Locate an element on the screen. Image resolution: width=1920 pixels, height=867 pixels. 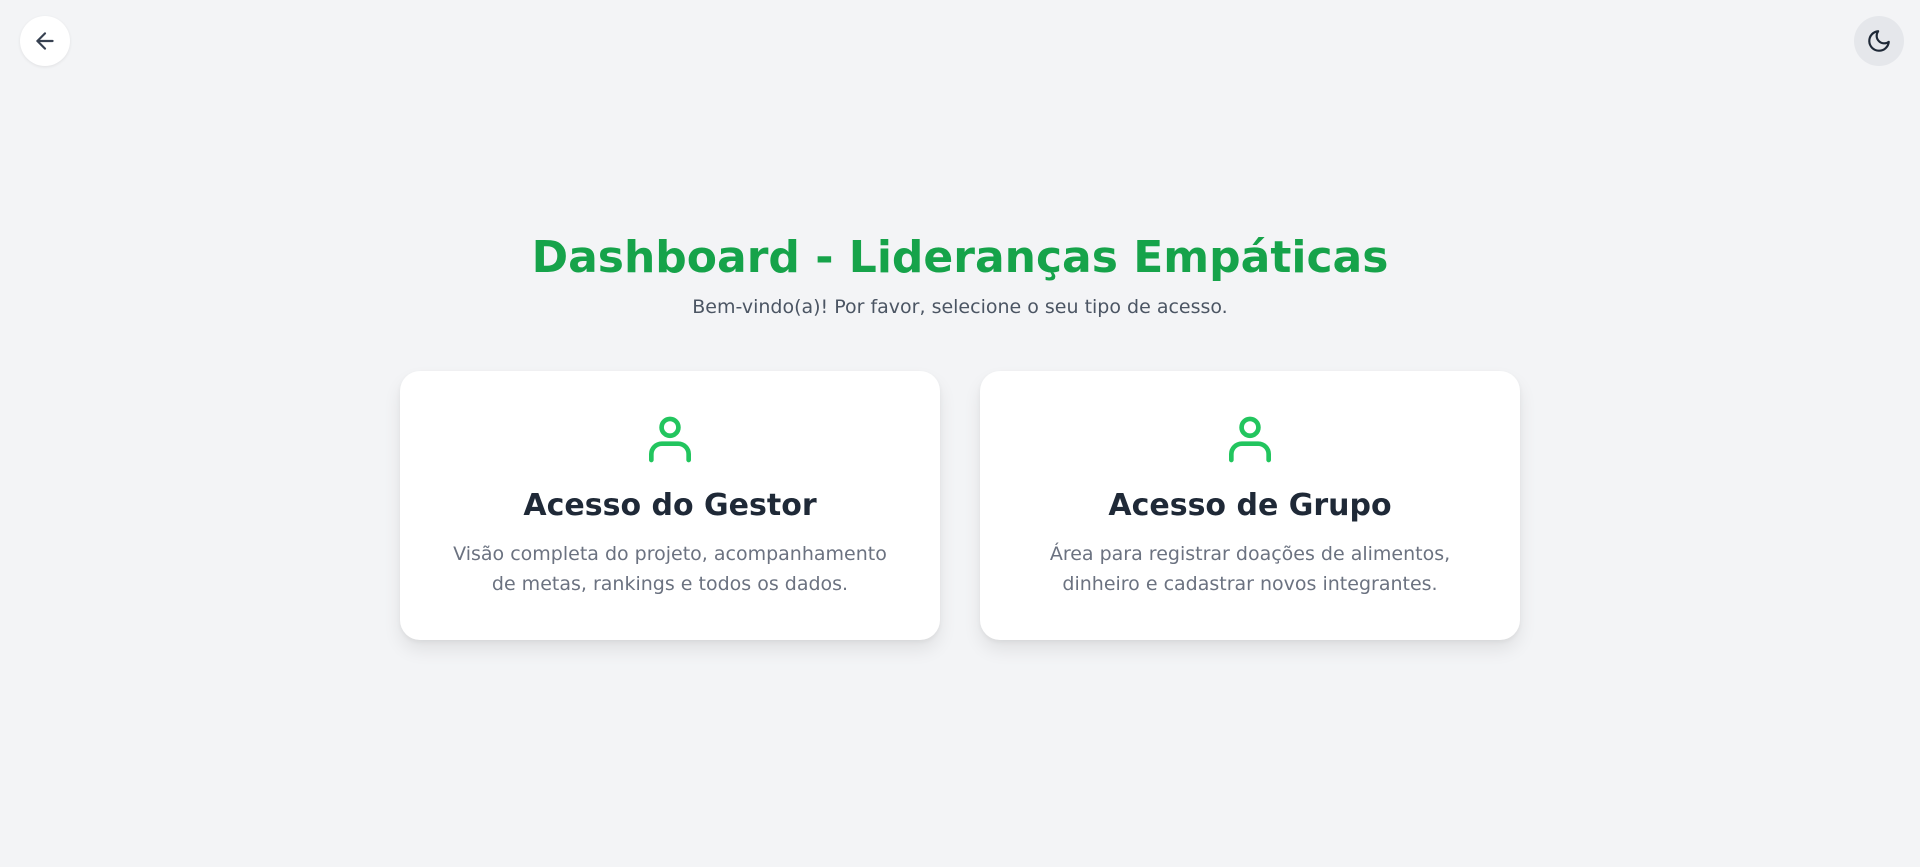
card-title: Acesso do Gestor is located at coordinates (670, 505).